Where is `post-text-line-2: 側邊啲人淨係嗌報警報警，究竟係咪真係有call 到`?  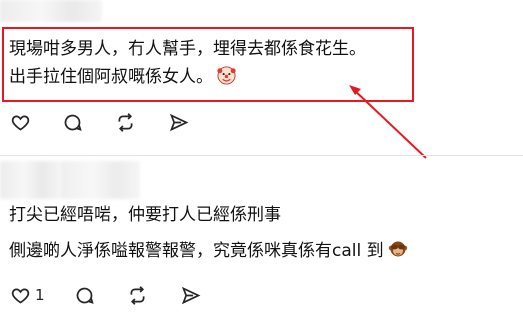
post-text-line-2: 側邊啲人淨係嗌報警報警，究竟係咪真係有call 到 is located at coordinates (208, 252).